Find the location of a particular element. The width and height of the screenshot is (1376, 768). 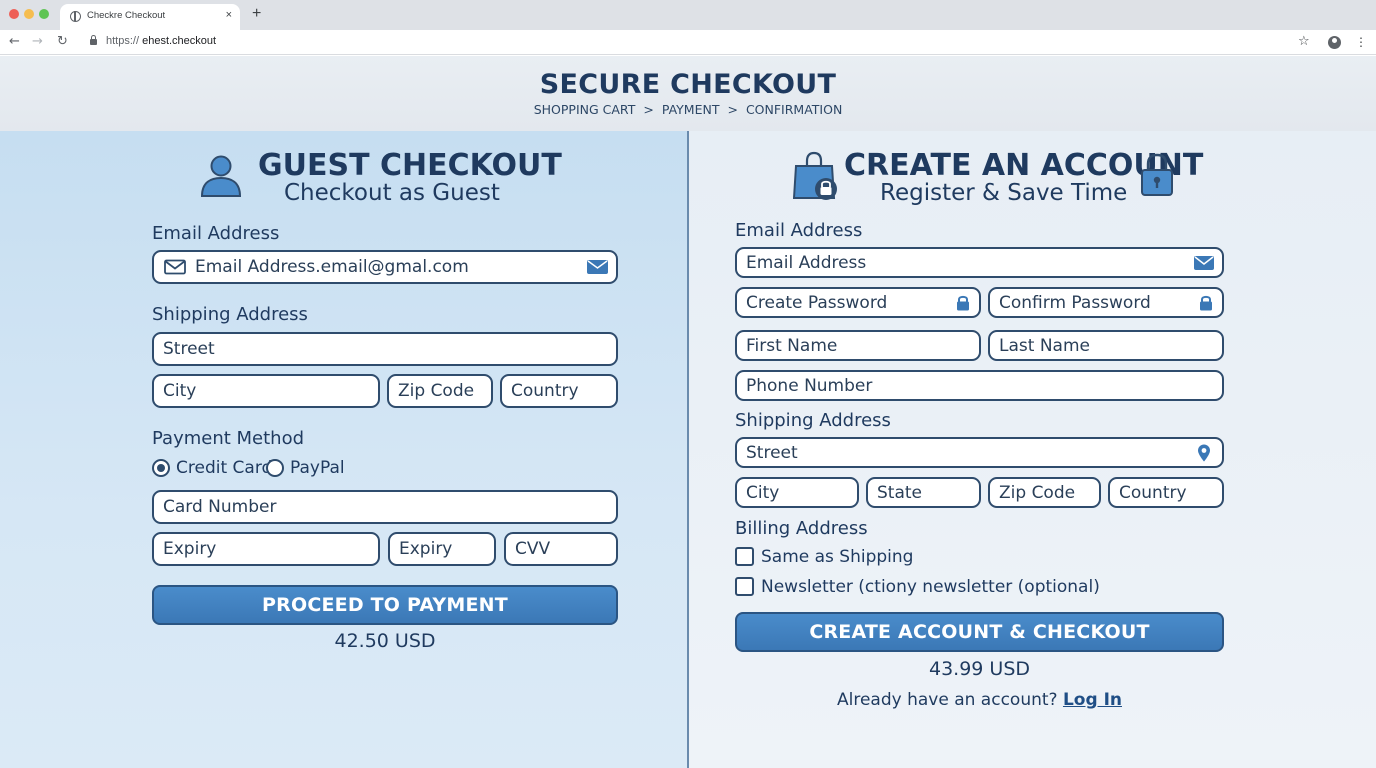

window-zoom-dot is located at coordinates (44, 14).